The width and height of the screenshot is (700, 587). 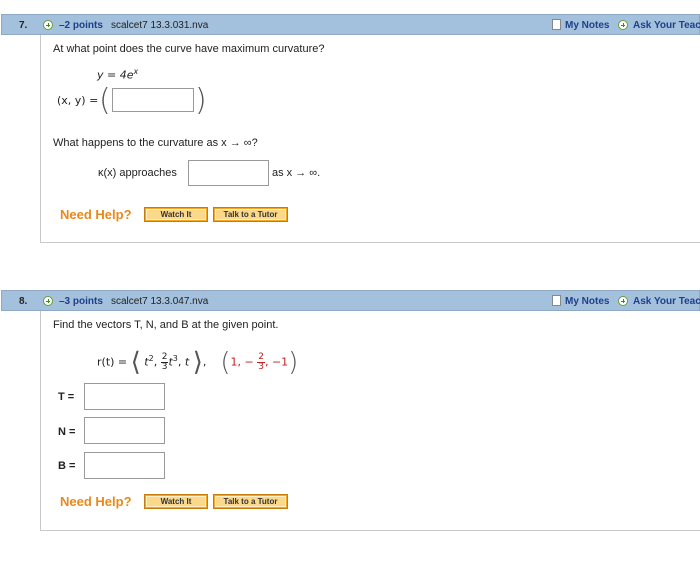 I want to click on q8-my-notes-link: My Notes, so click(x=587, y=301).